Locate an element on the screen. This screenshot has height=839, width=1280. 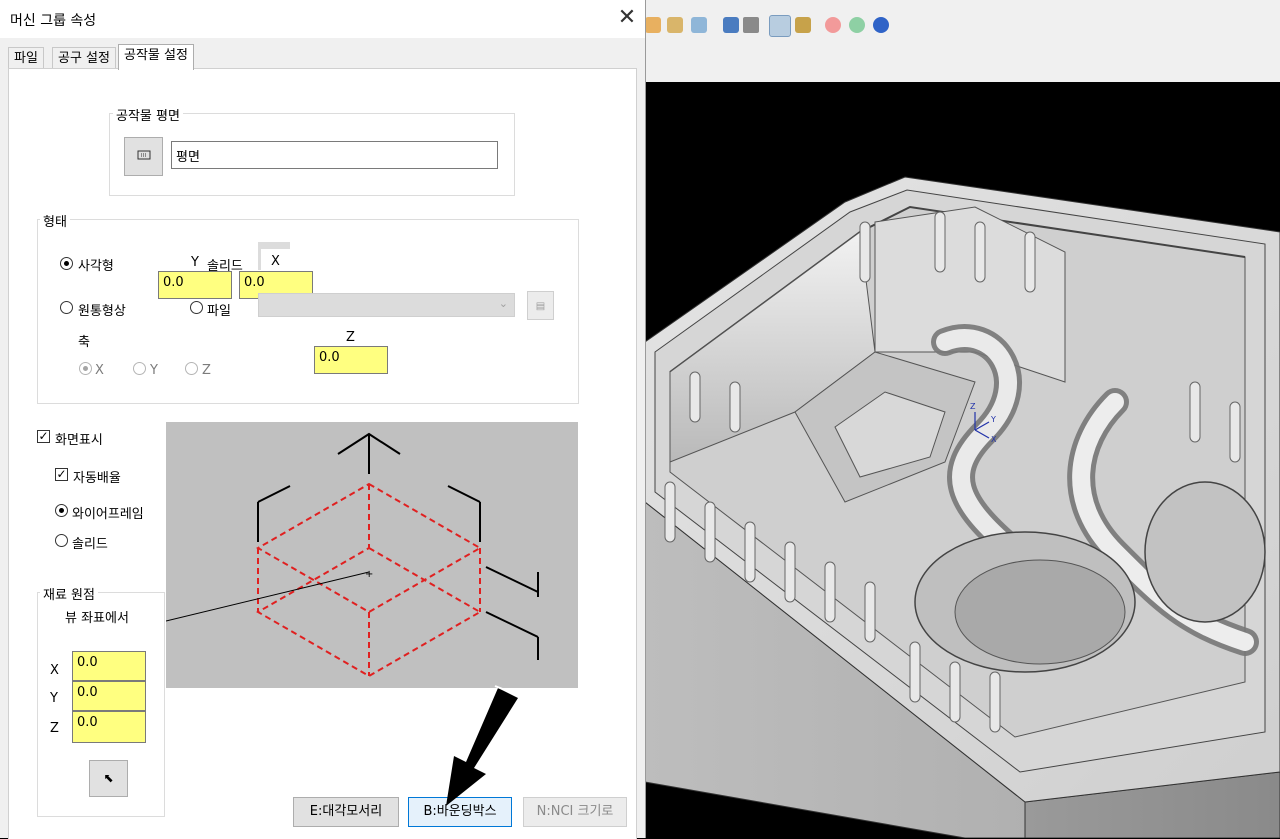
origin-z-field: 0.0 is located at coordinates (109, 727).